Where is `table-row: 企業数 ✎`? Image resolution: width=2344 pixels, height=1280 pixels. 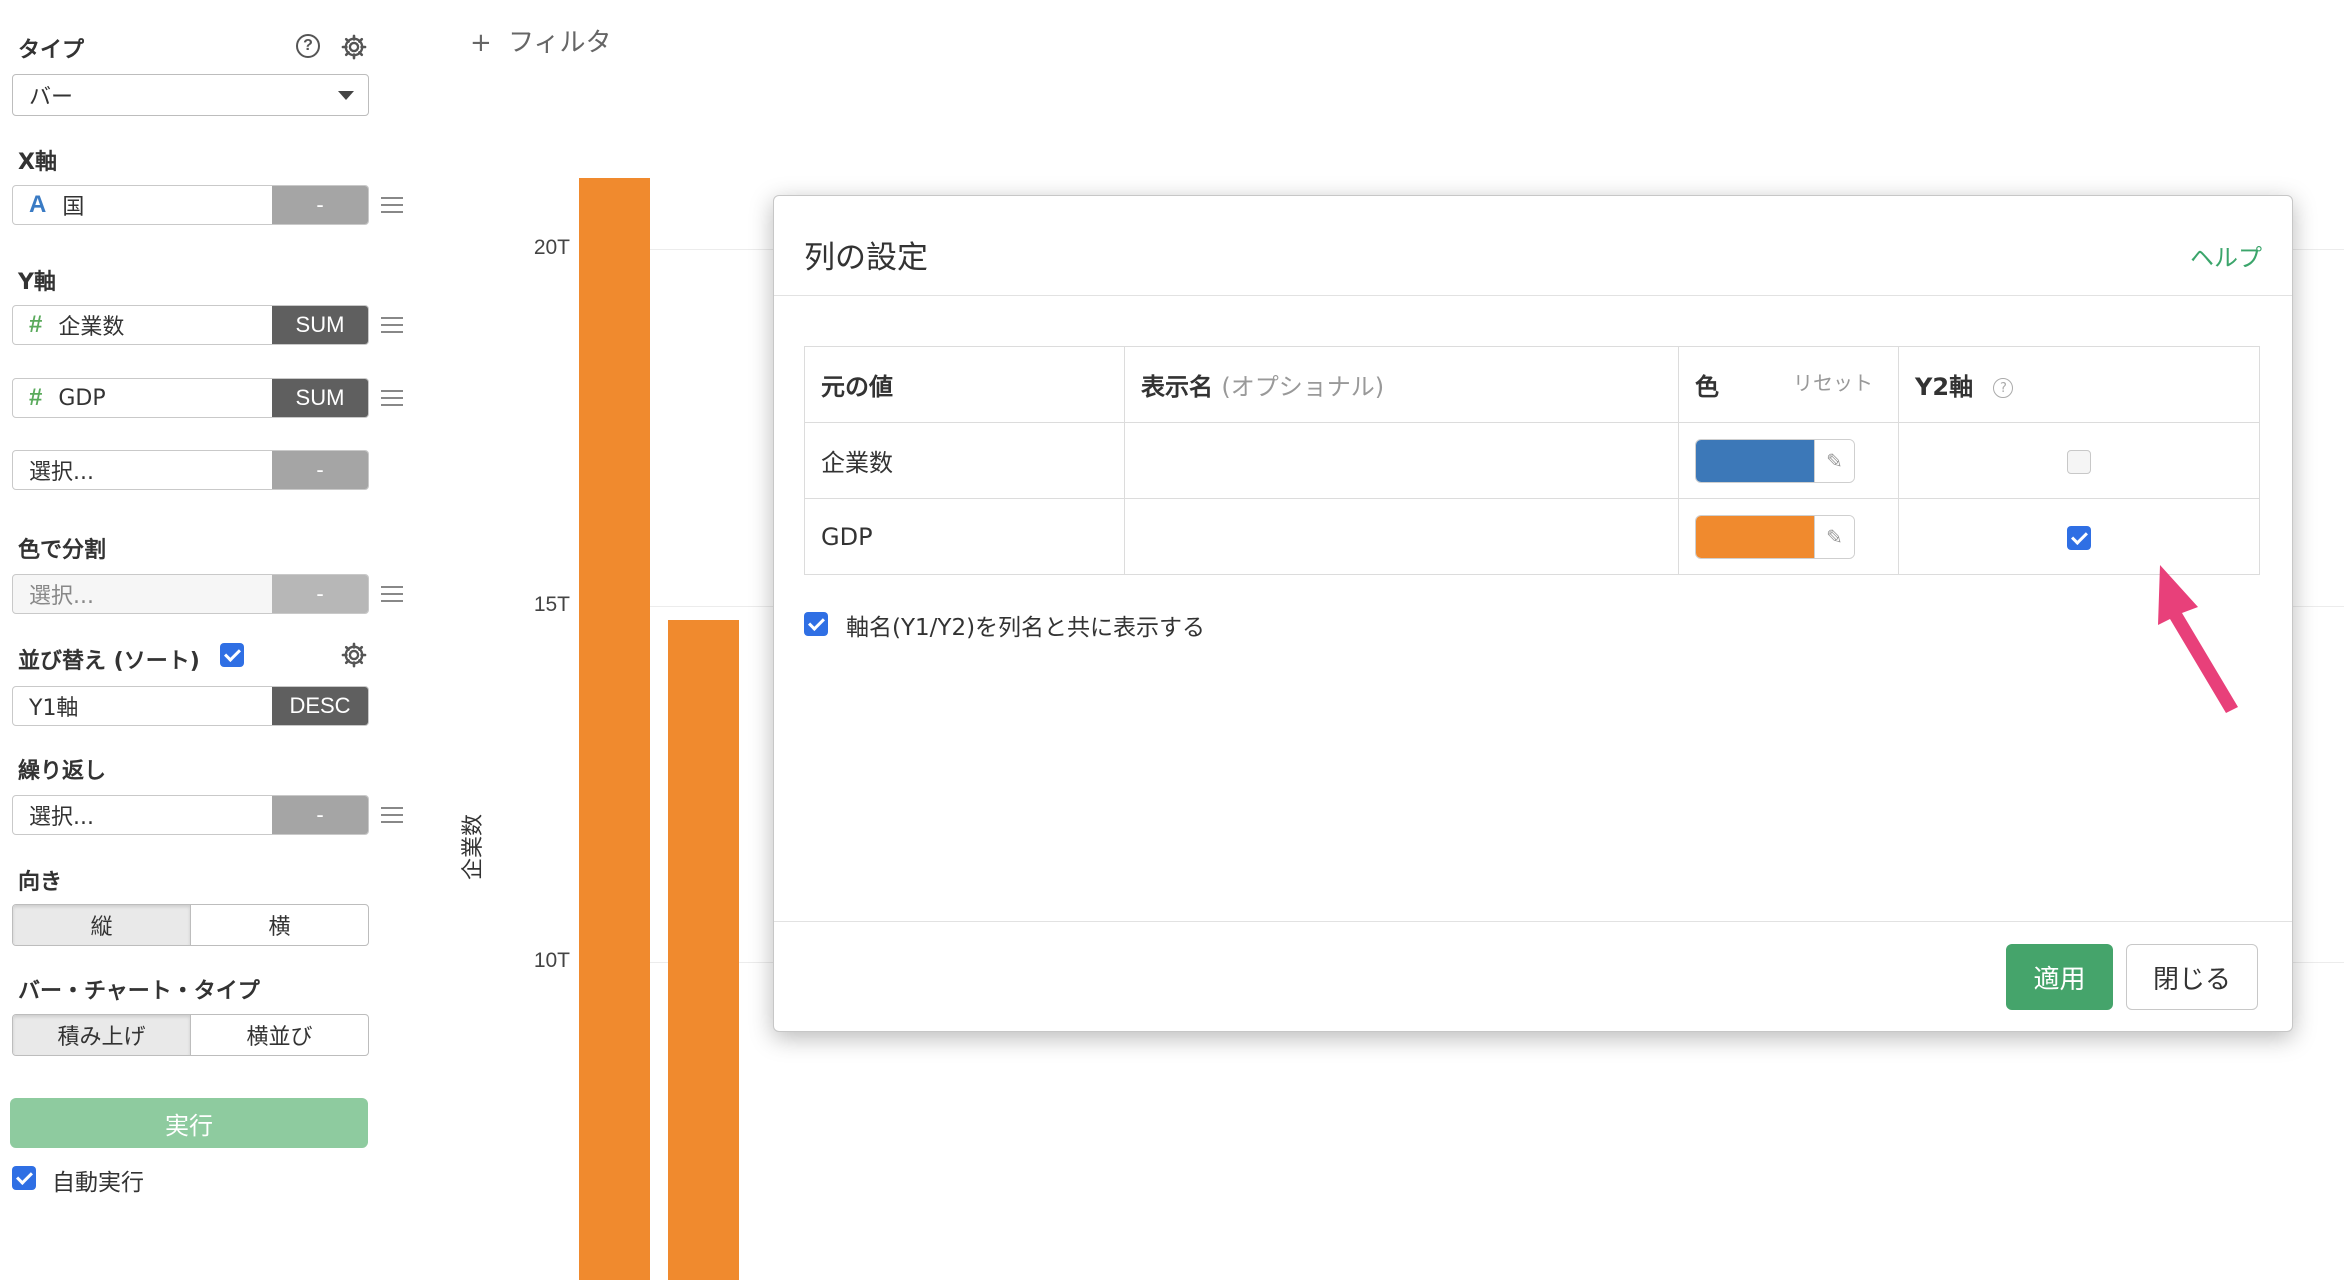
table-row: 企業数 ✎ is located at coordinates (1532, 460).